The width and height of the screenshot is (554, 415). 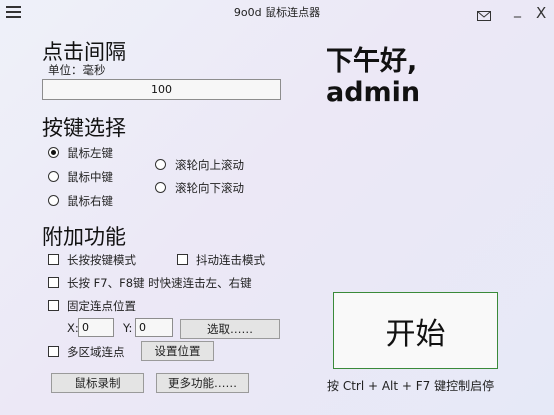 What do you see at coordinates (230, 260) in the screenshot?
I see `jitter-label: 抖动连击模式` at bounding box center [230, 260].